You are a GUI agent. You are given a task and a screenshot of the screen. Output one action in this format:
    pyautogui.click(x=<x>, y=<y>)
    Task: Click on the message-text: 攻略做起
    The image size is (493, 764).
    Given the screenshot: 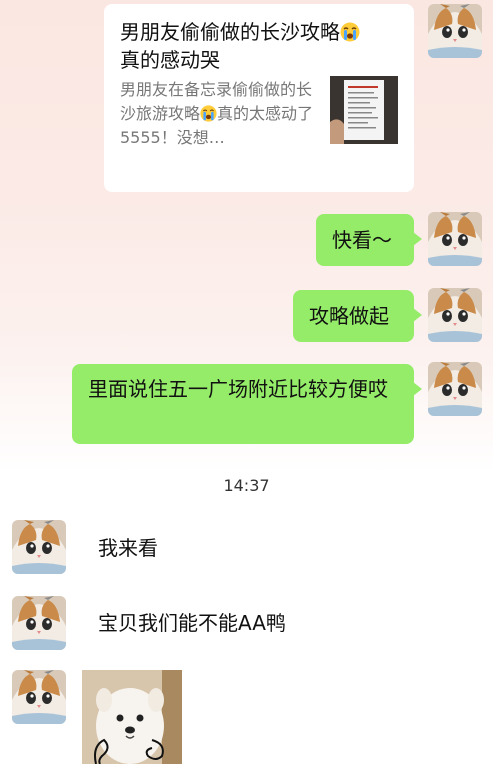 What is the action you would take?
    pyautogui.click(x=349, y=316)
    